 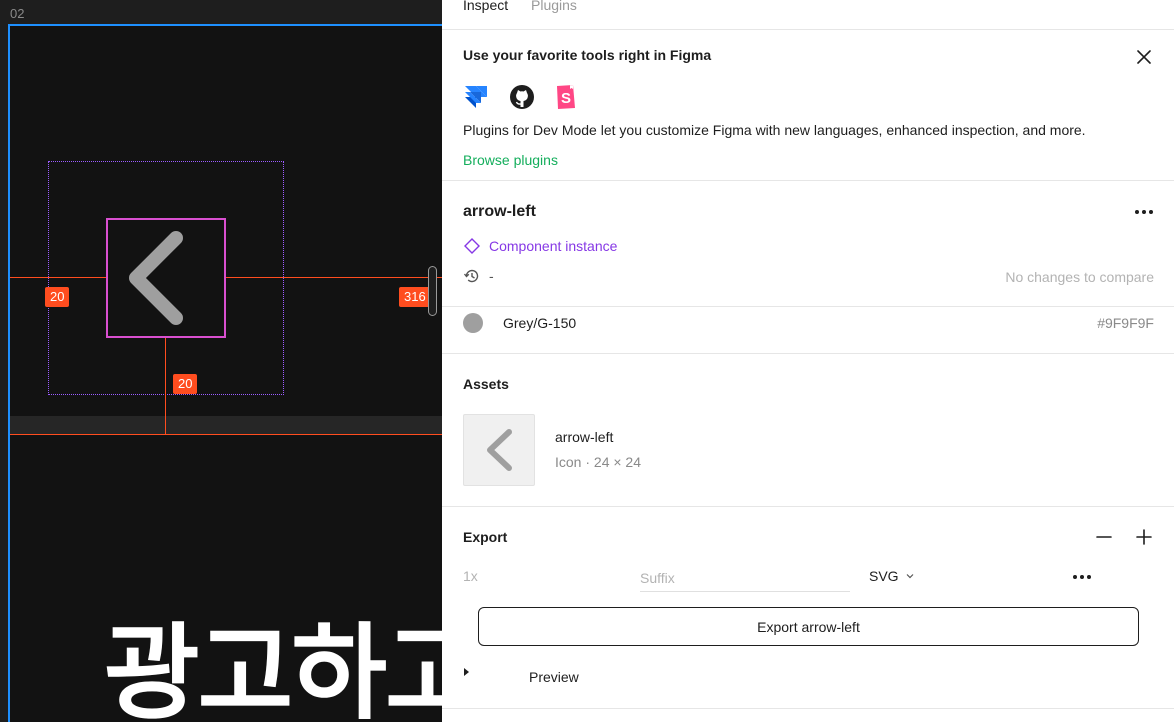 What do you see at coordinates (273, 655) in the screenshot?
I see `canvas-headline-text: 광고하고` at bounding box center [273, 655].